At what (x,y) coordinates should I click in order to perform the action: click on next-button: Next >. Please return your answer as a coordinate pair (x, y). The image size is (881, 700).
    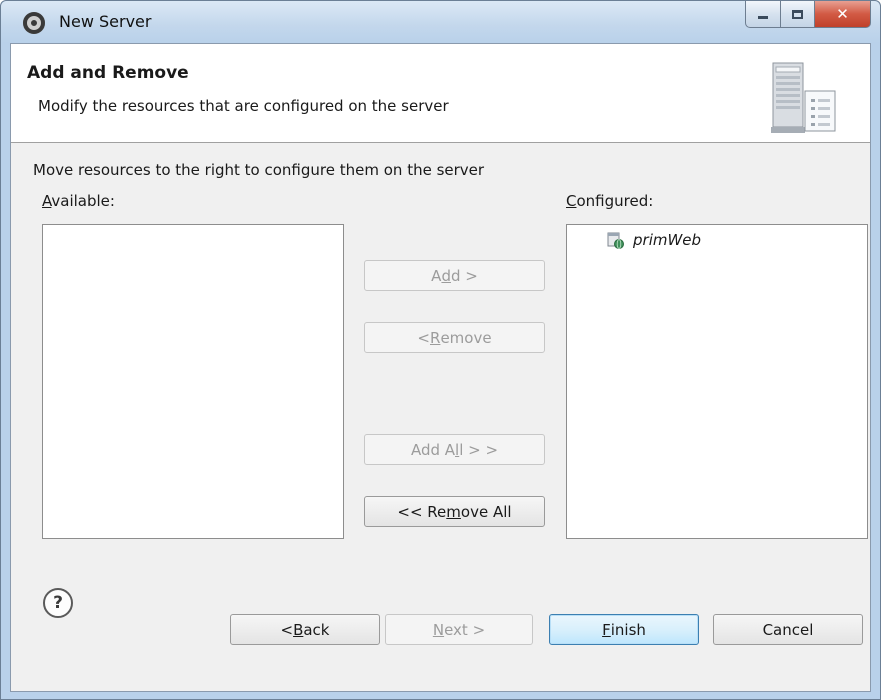
    Looking at the image, I should click on (459, 629).